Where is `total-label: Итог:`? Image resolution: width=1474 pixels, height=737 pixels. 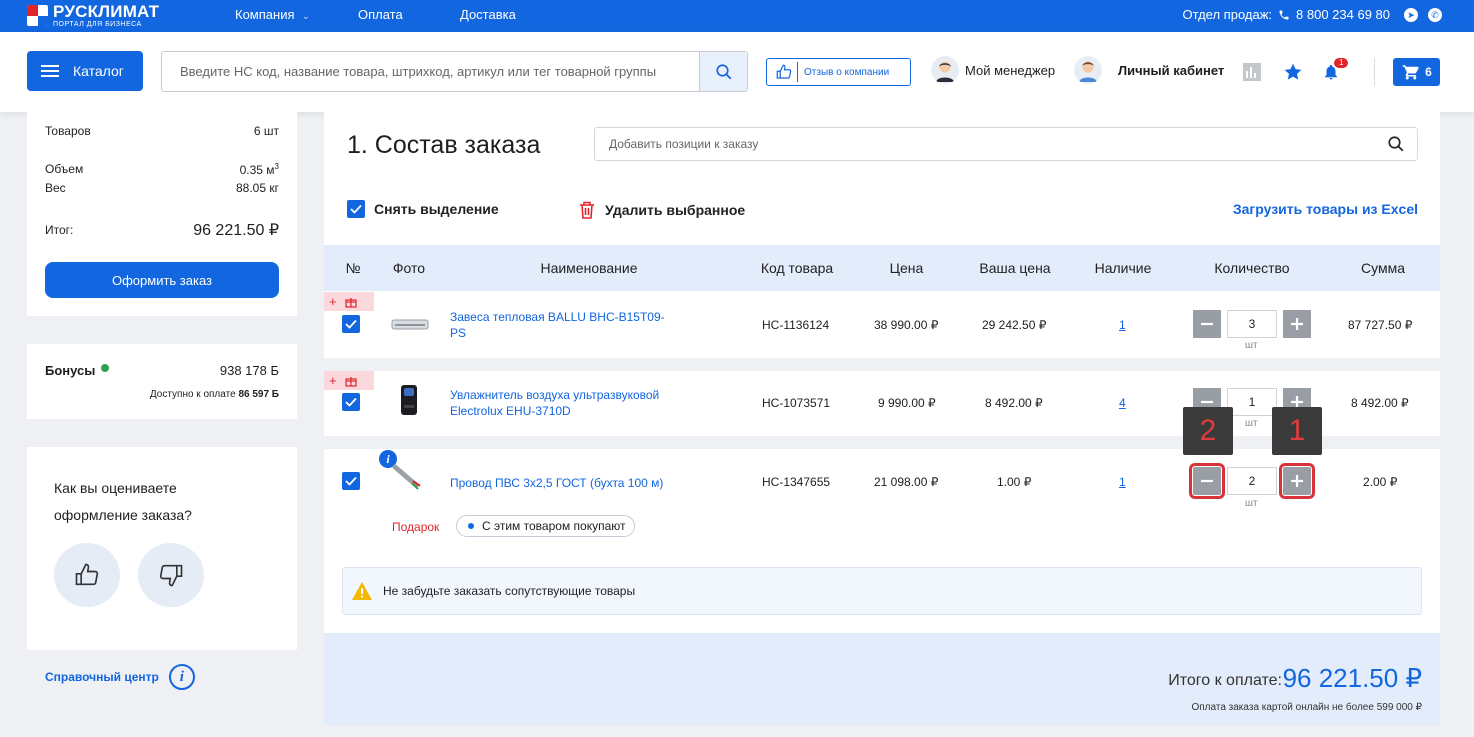 total-label: Итог: is located at coordinates (59, 230).